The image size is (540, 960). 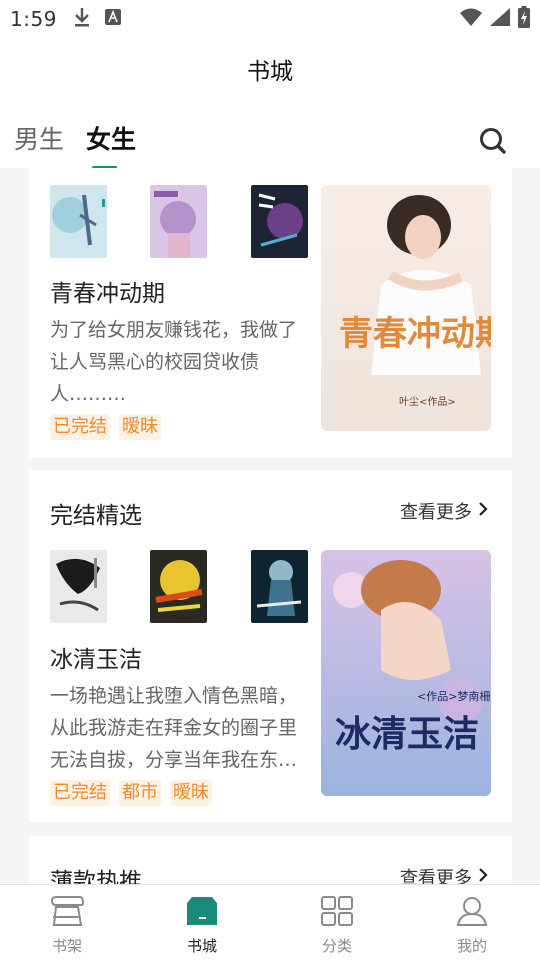 I want to click on app-header: 书城, so click(x=270, y=69).